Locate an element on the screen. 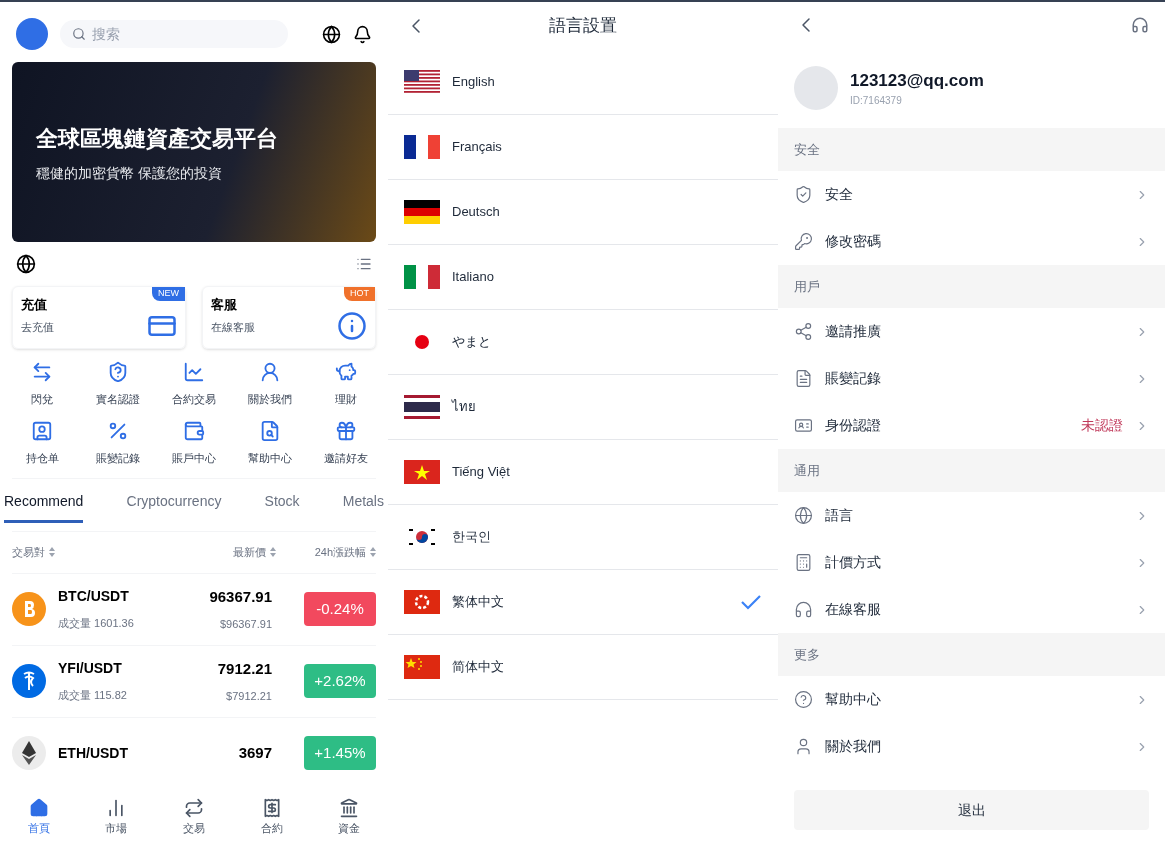 The width and height of the screenshot is (1165, 841). nav-item: 交易 is located at coordinates (194, 817).